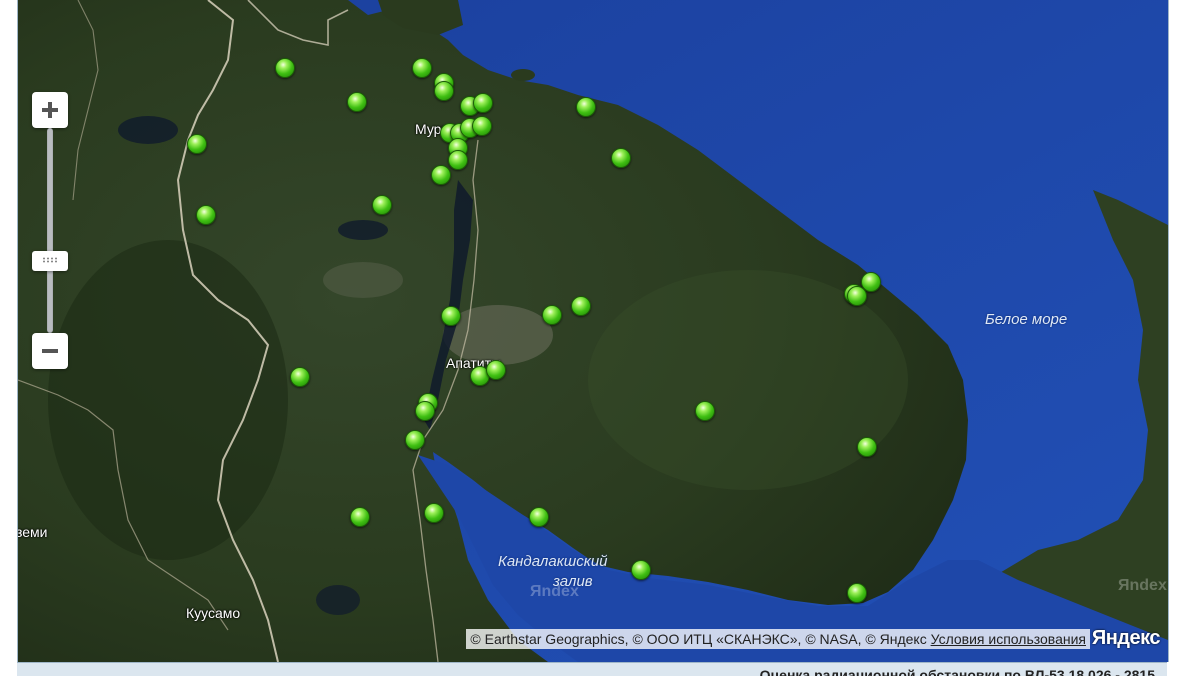  What do you see at coordinates (148, 130) in the screenshot?
I see `lake-west` at bounding box center [148, 130].